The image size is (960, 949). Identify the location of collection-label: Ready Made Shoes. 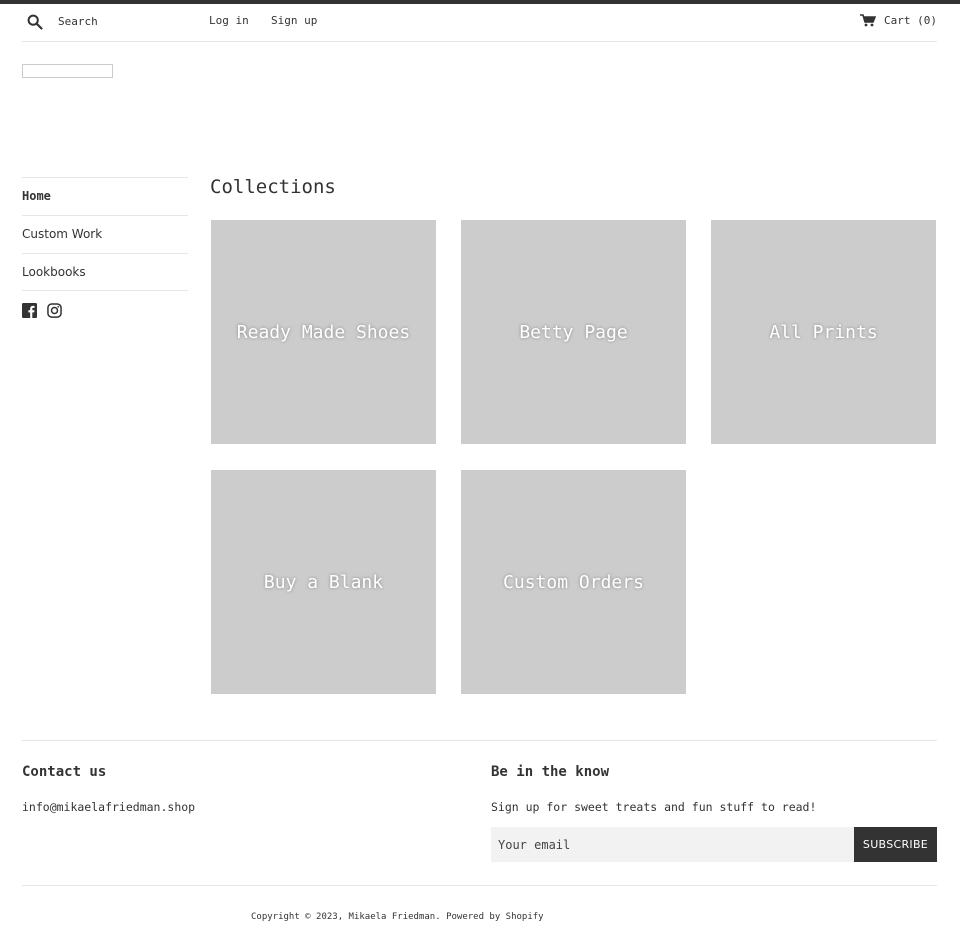
(323, 332).